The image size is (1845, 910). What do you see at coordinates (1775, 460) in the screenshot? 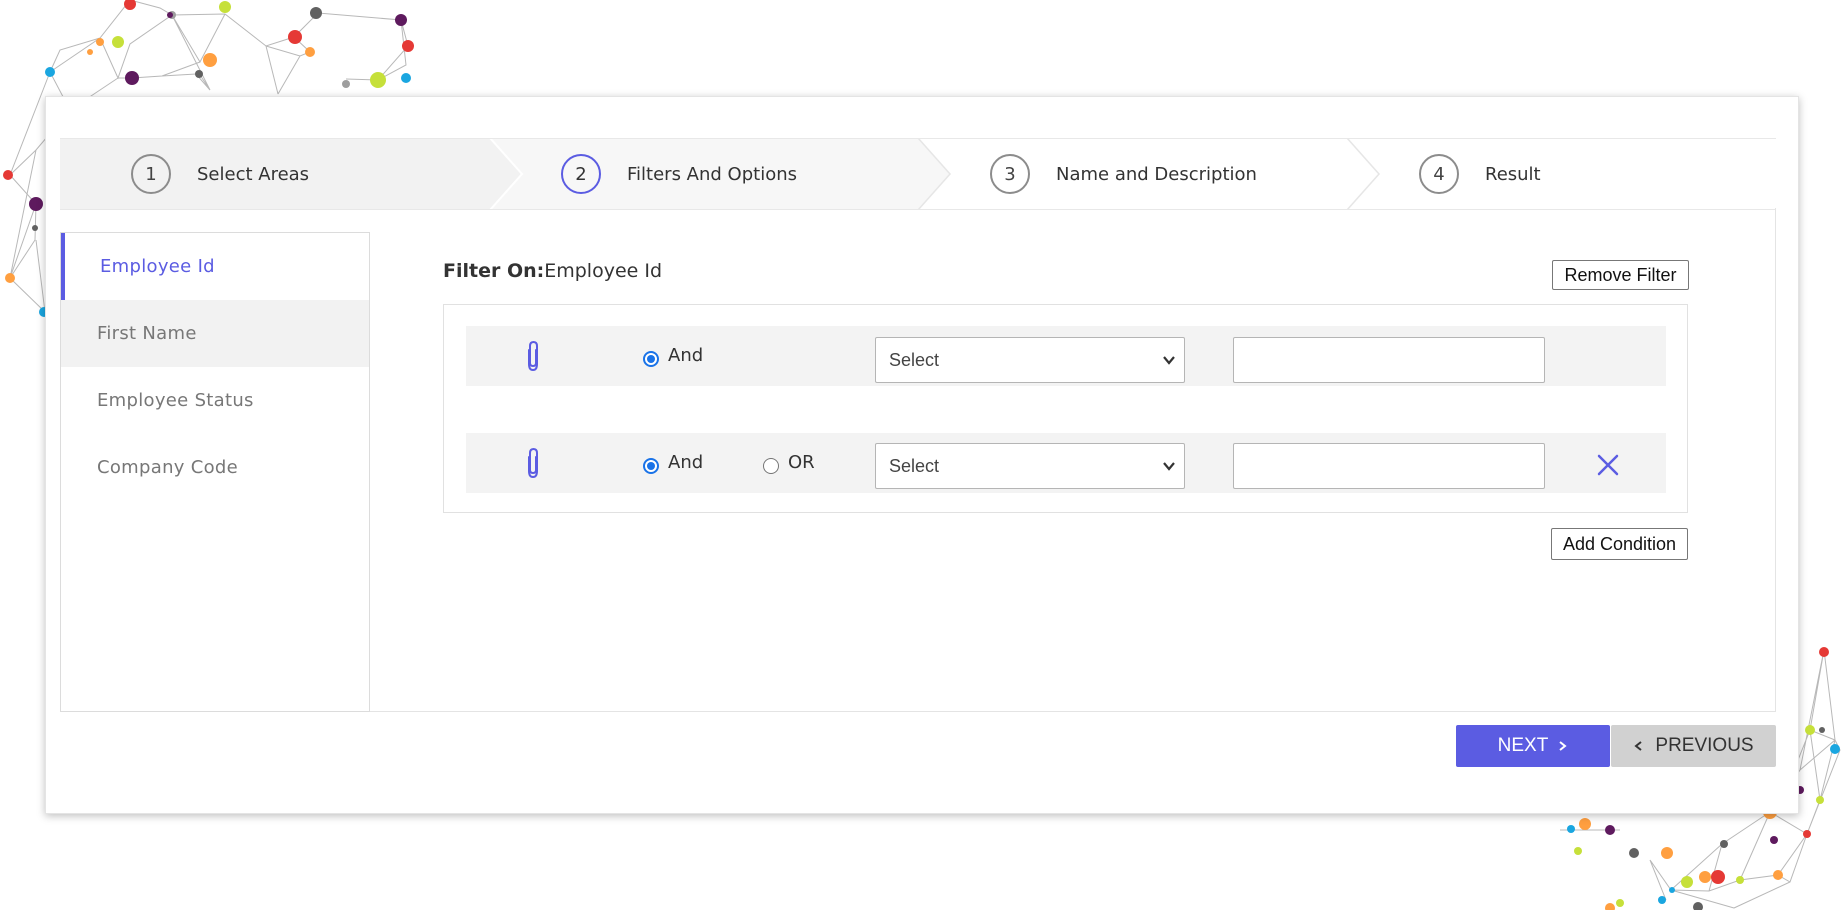
I see `content-border-right` at bounding box center [1775, 460].